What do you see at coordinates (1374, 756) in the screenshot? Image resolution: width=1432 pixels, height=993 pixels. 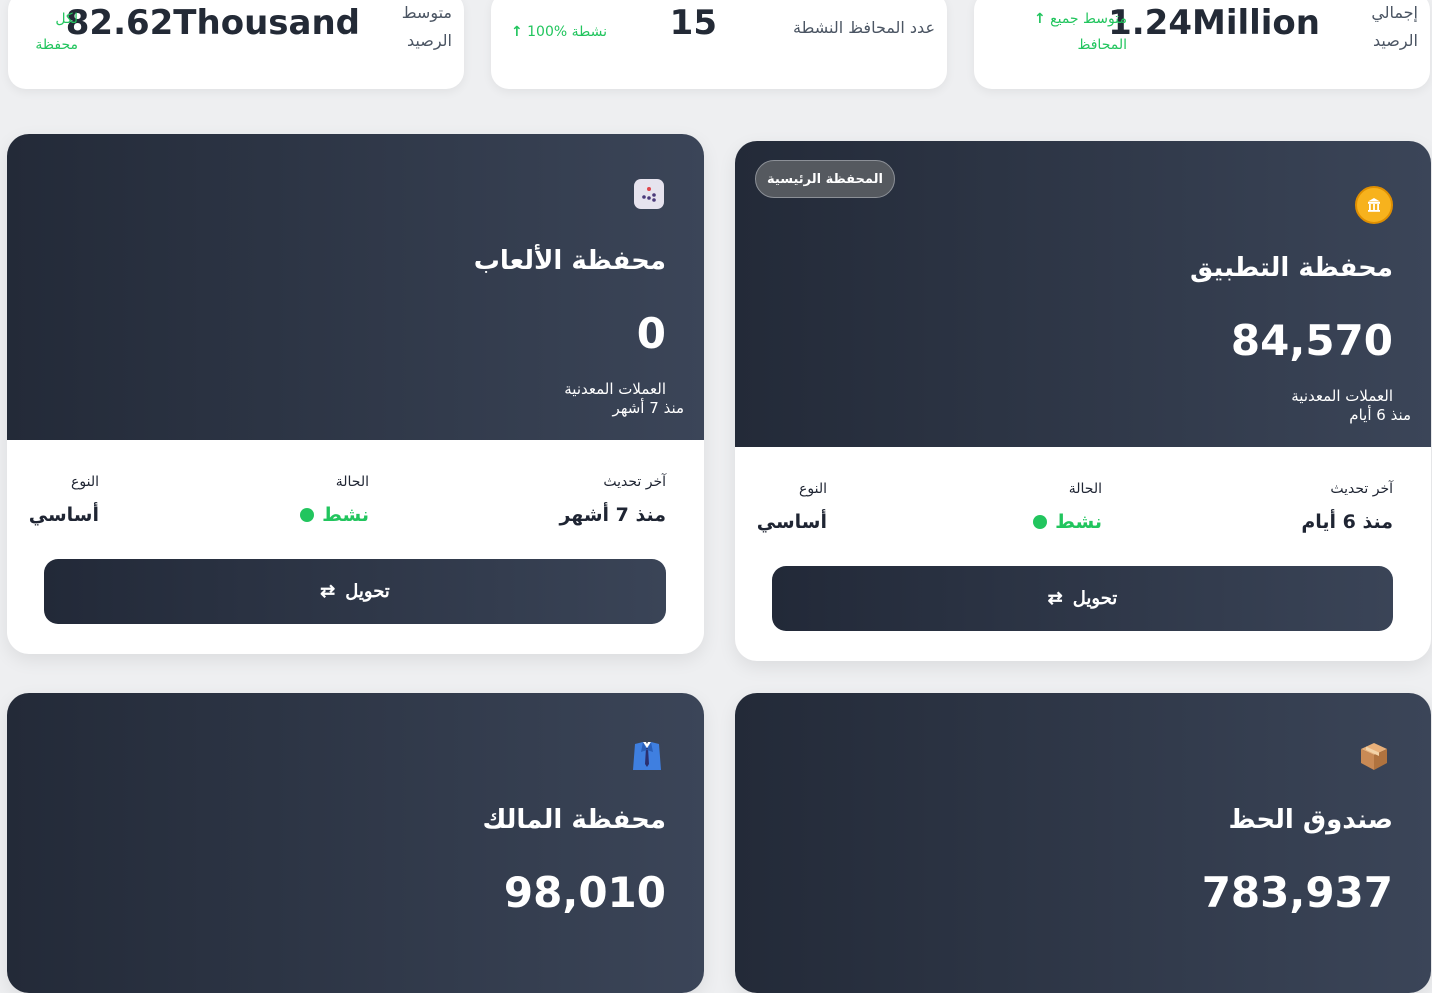 I see `box-icon` at bounding box center [1374, 756].